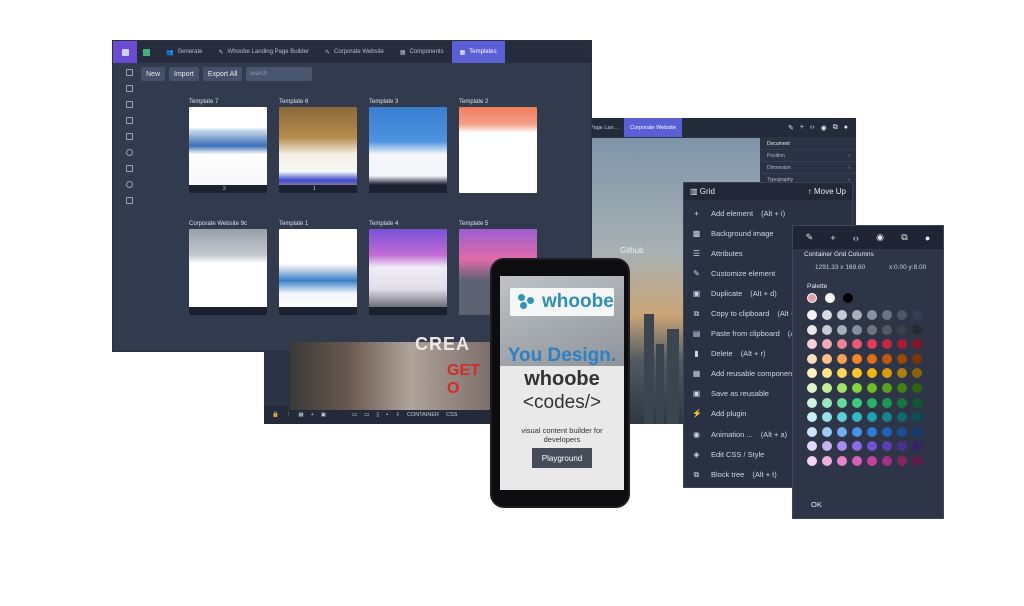 Image resolution: width=1024 pixels, height=606 pixels. I want to click on black-swatch, so click(848, 298).